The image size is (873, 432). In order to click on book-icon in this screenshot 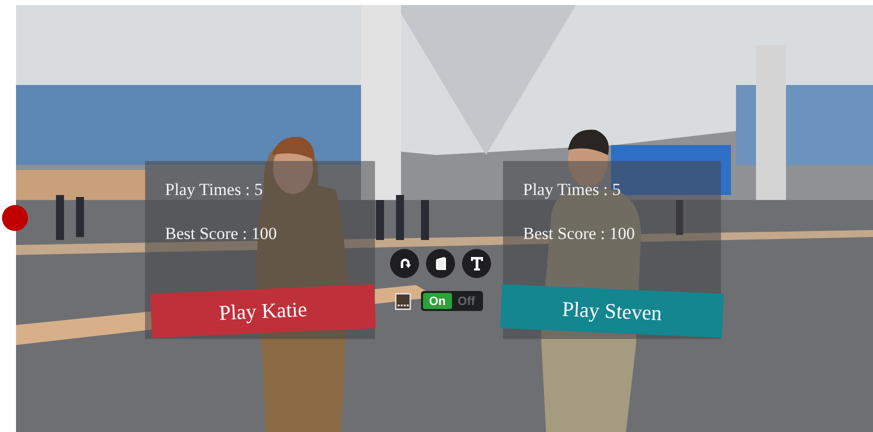, I will do `click(440, 263)`.